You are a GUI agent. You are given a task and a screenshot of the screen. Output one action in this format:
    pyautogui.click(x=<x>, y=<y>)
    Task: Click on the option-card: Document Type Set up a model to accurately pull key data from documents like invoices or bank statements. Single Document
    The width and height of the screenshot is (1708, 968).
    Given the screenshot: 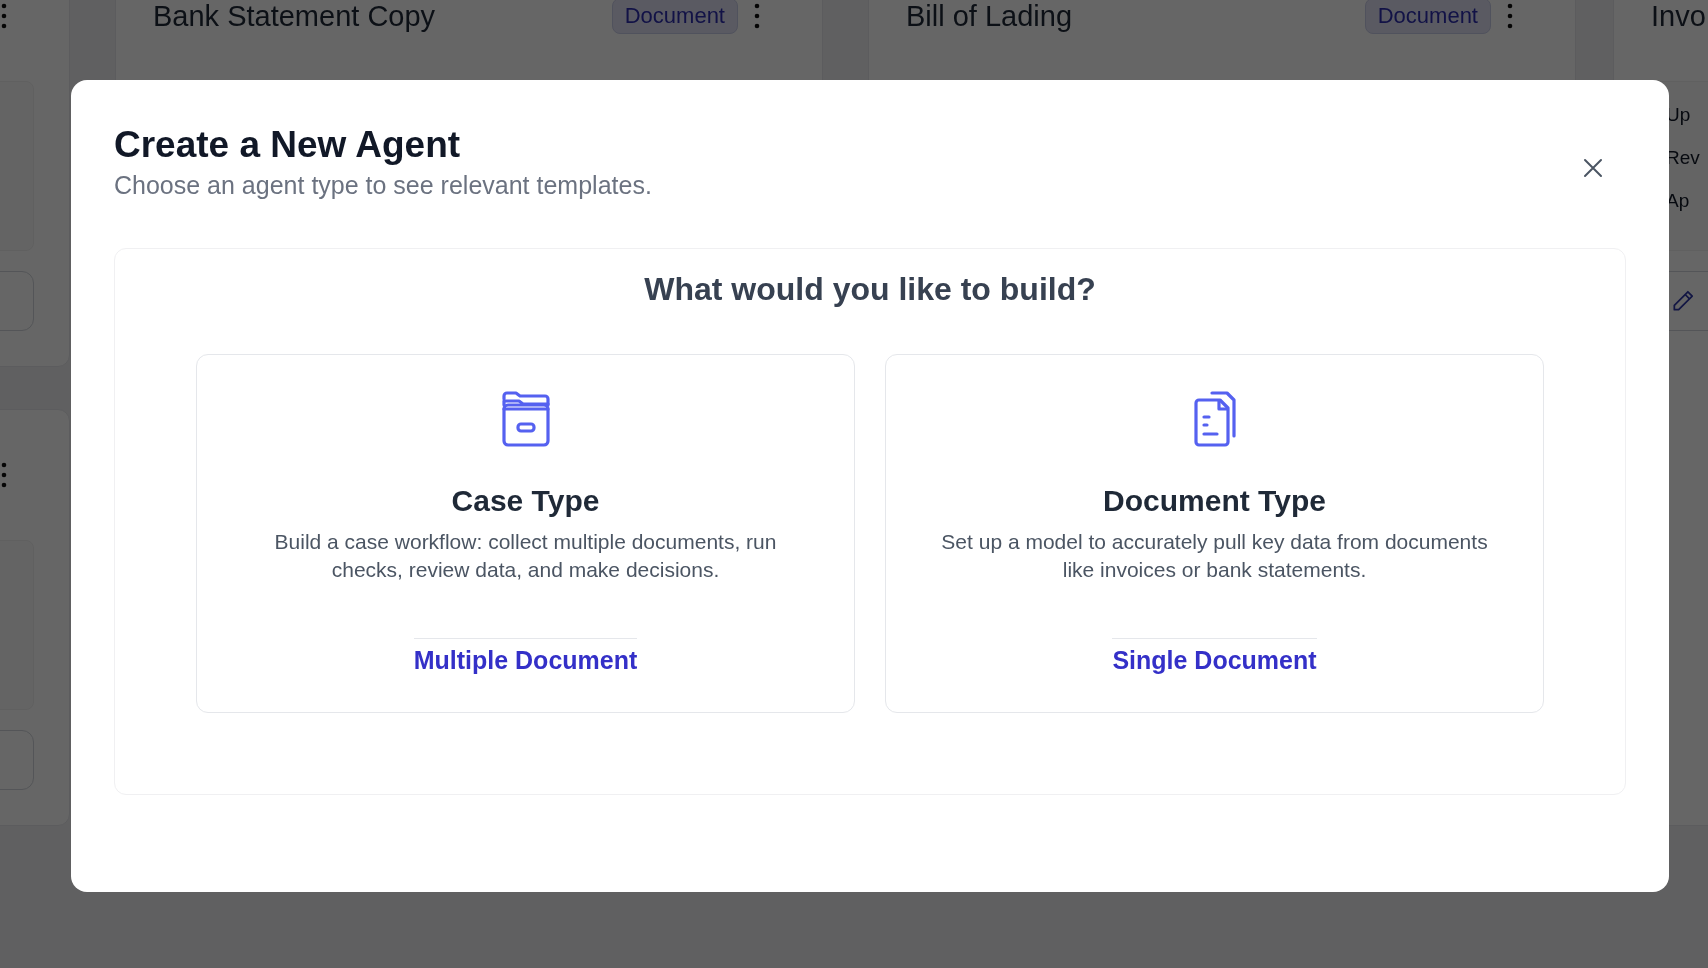 What is the action you would take?
    pyautogui.click(x=1214, y=533)
    